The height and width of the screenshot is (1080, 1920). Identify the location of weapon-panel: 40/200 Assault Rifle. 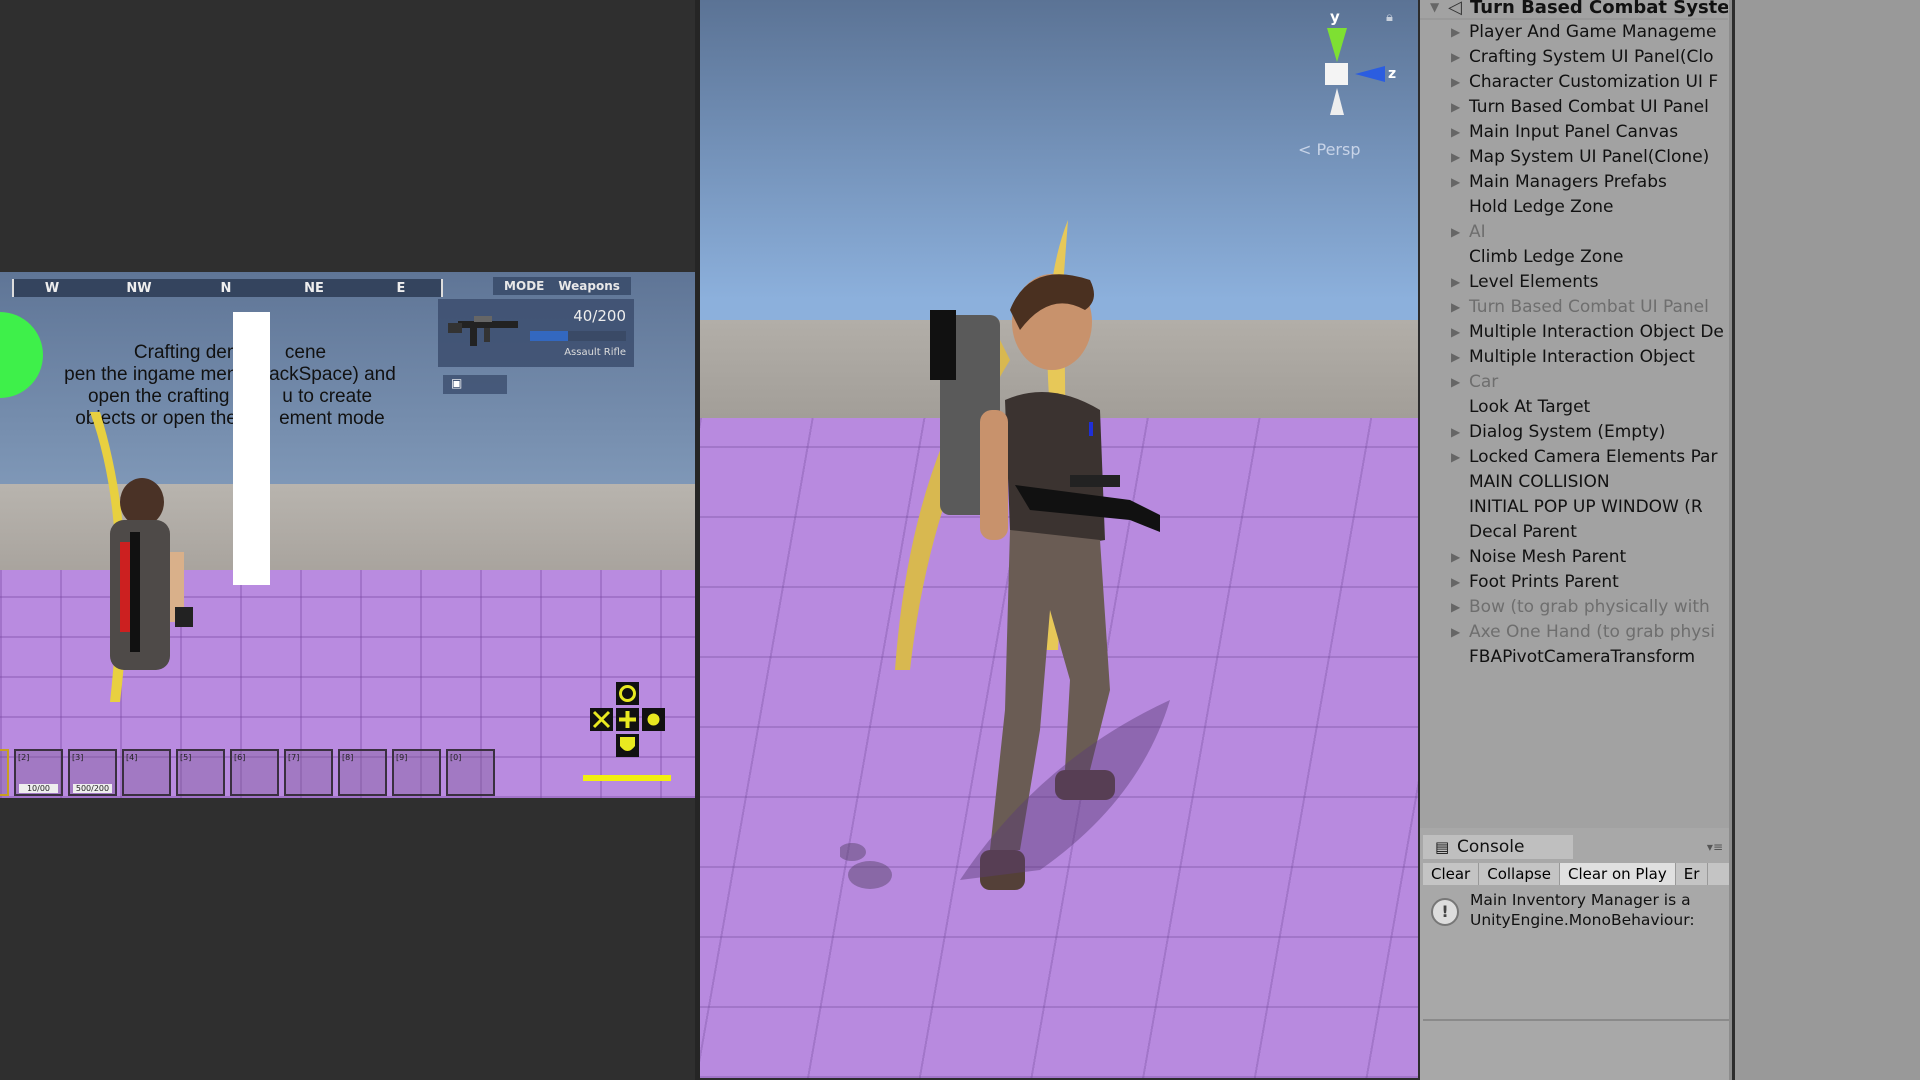
(536, 333).